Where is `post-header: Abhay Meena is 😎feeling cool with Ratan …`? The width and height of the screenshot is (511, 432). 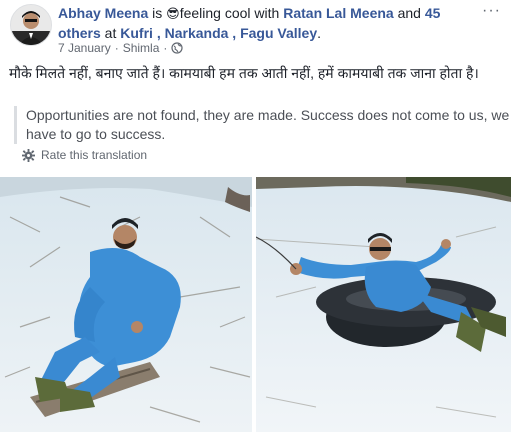
post-header: Abhay Meena is 😎feeling cool with Ratan … is located at coordinates (268, 23).